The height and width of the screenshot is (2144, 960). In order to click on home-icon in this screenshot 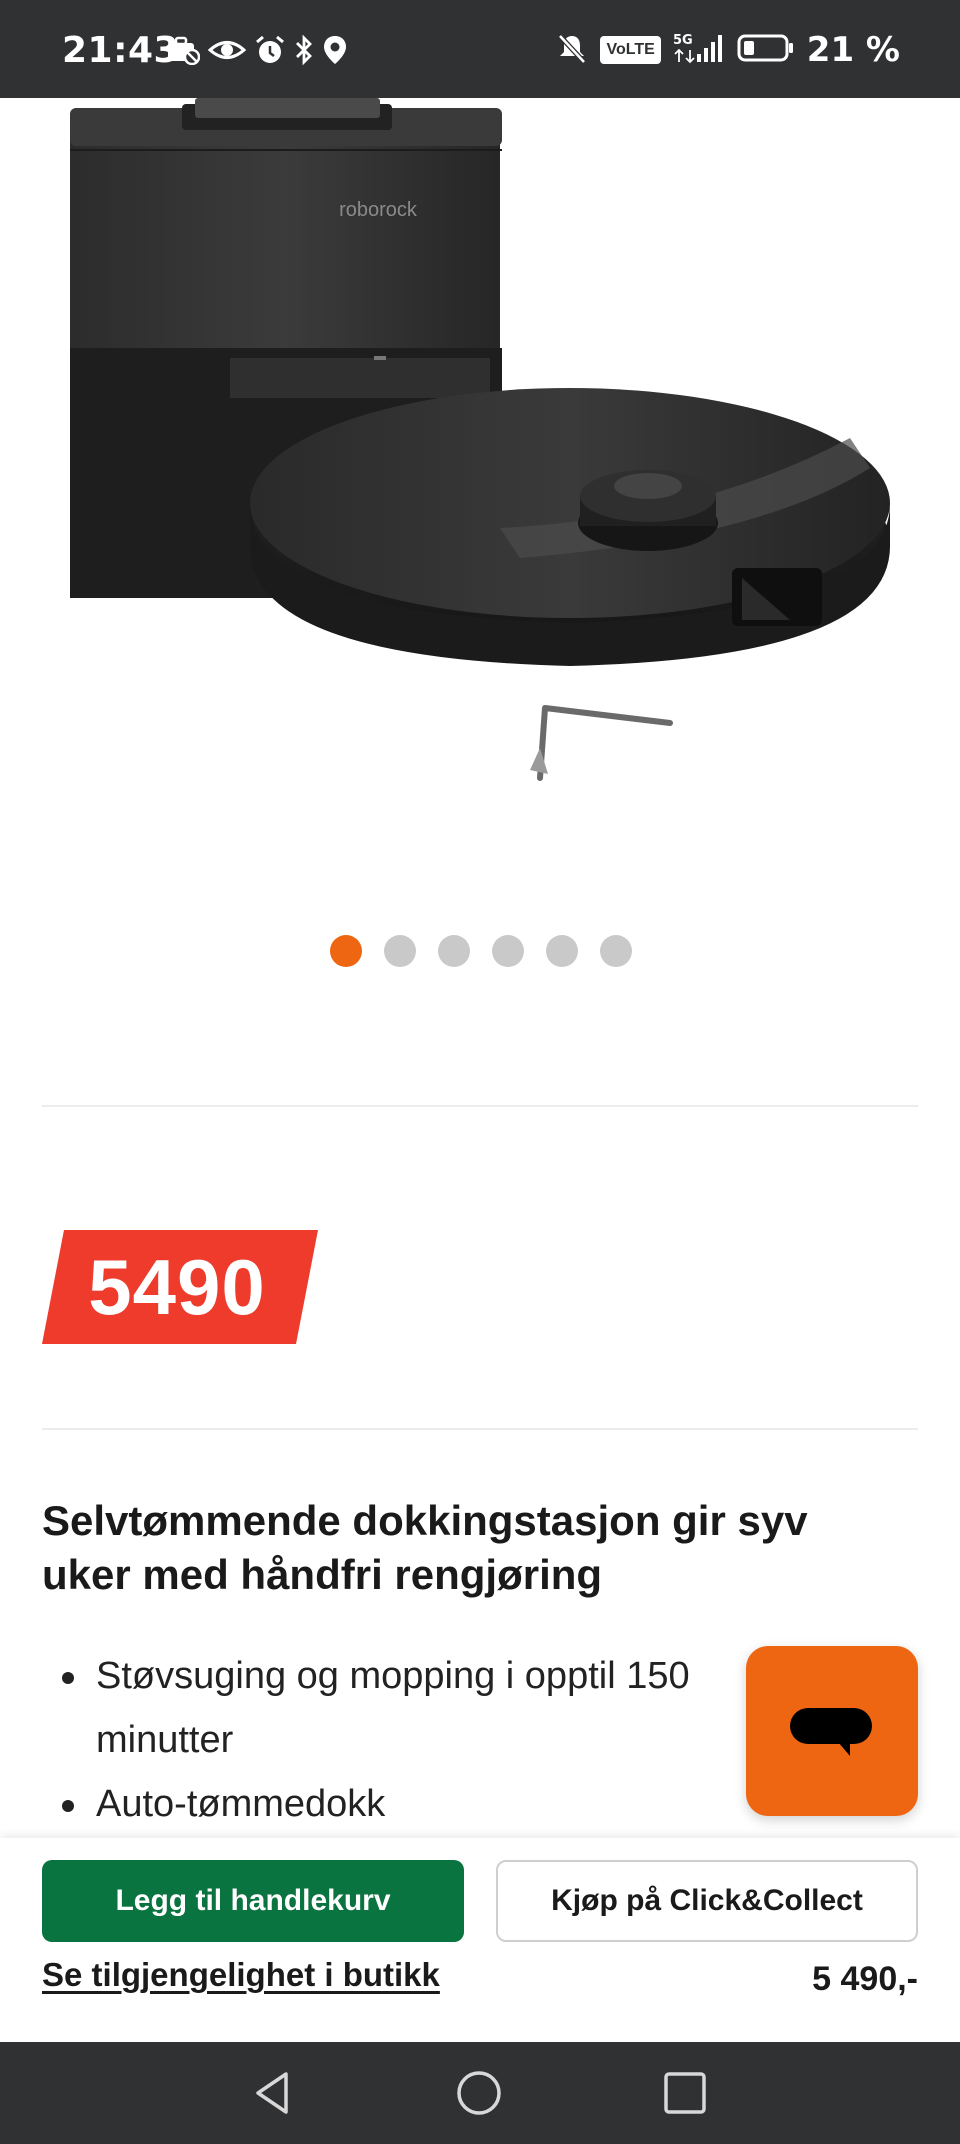, I will do `click(479, 2095)`.